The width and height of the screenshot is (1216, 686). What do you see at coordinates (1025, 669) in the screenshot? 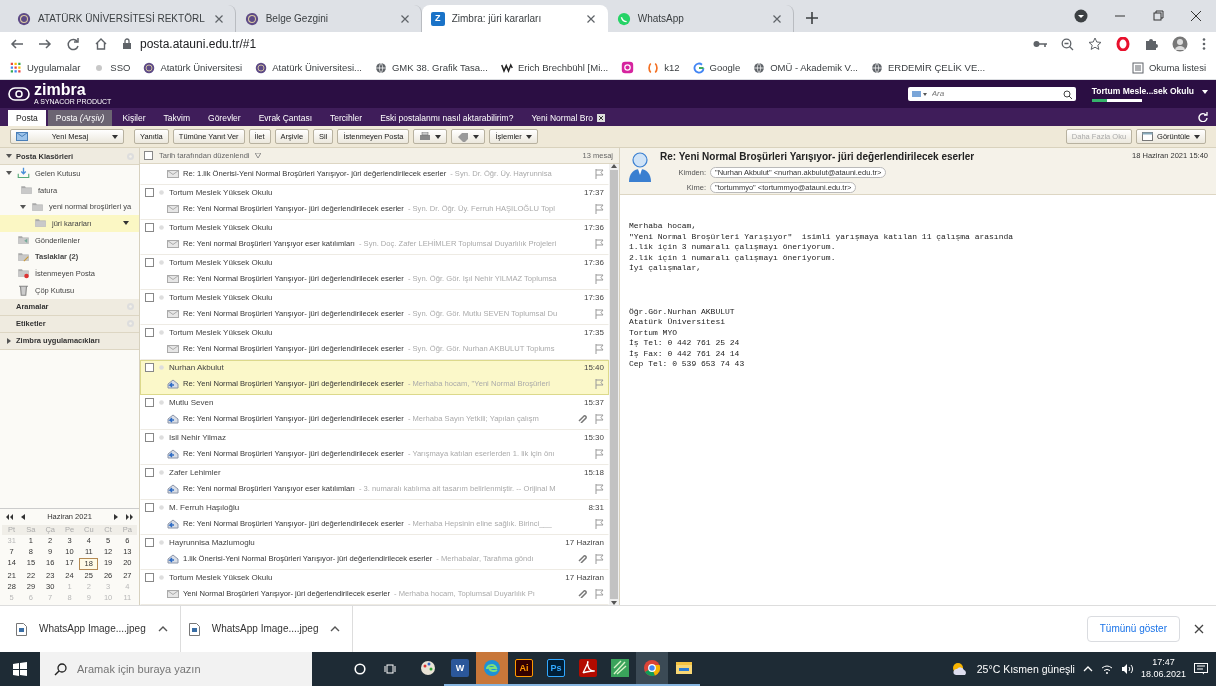
I see `weather-text: 25°C Kısmen güneşli` at bounding box center [1025, 669].